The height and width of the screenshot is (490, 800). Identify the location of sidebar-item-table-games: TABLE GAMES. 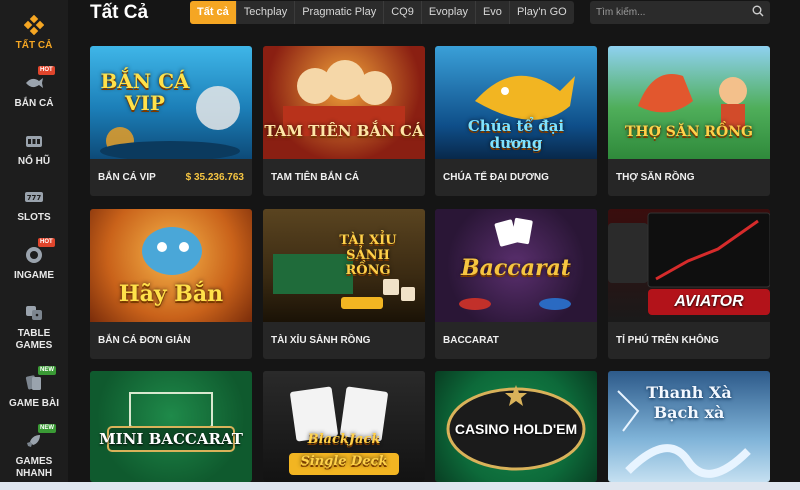
(34, 327).